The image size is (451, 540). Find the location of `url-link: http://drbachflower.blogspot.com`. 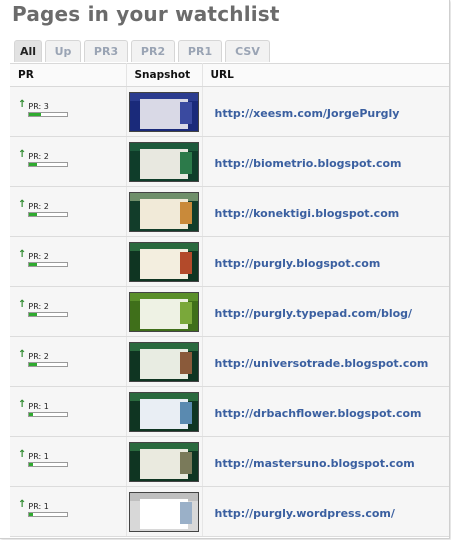

url-link: http://drbachflower.blogspot.com is located at coordinates (318, 413).